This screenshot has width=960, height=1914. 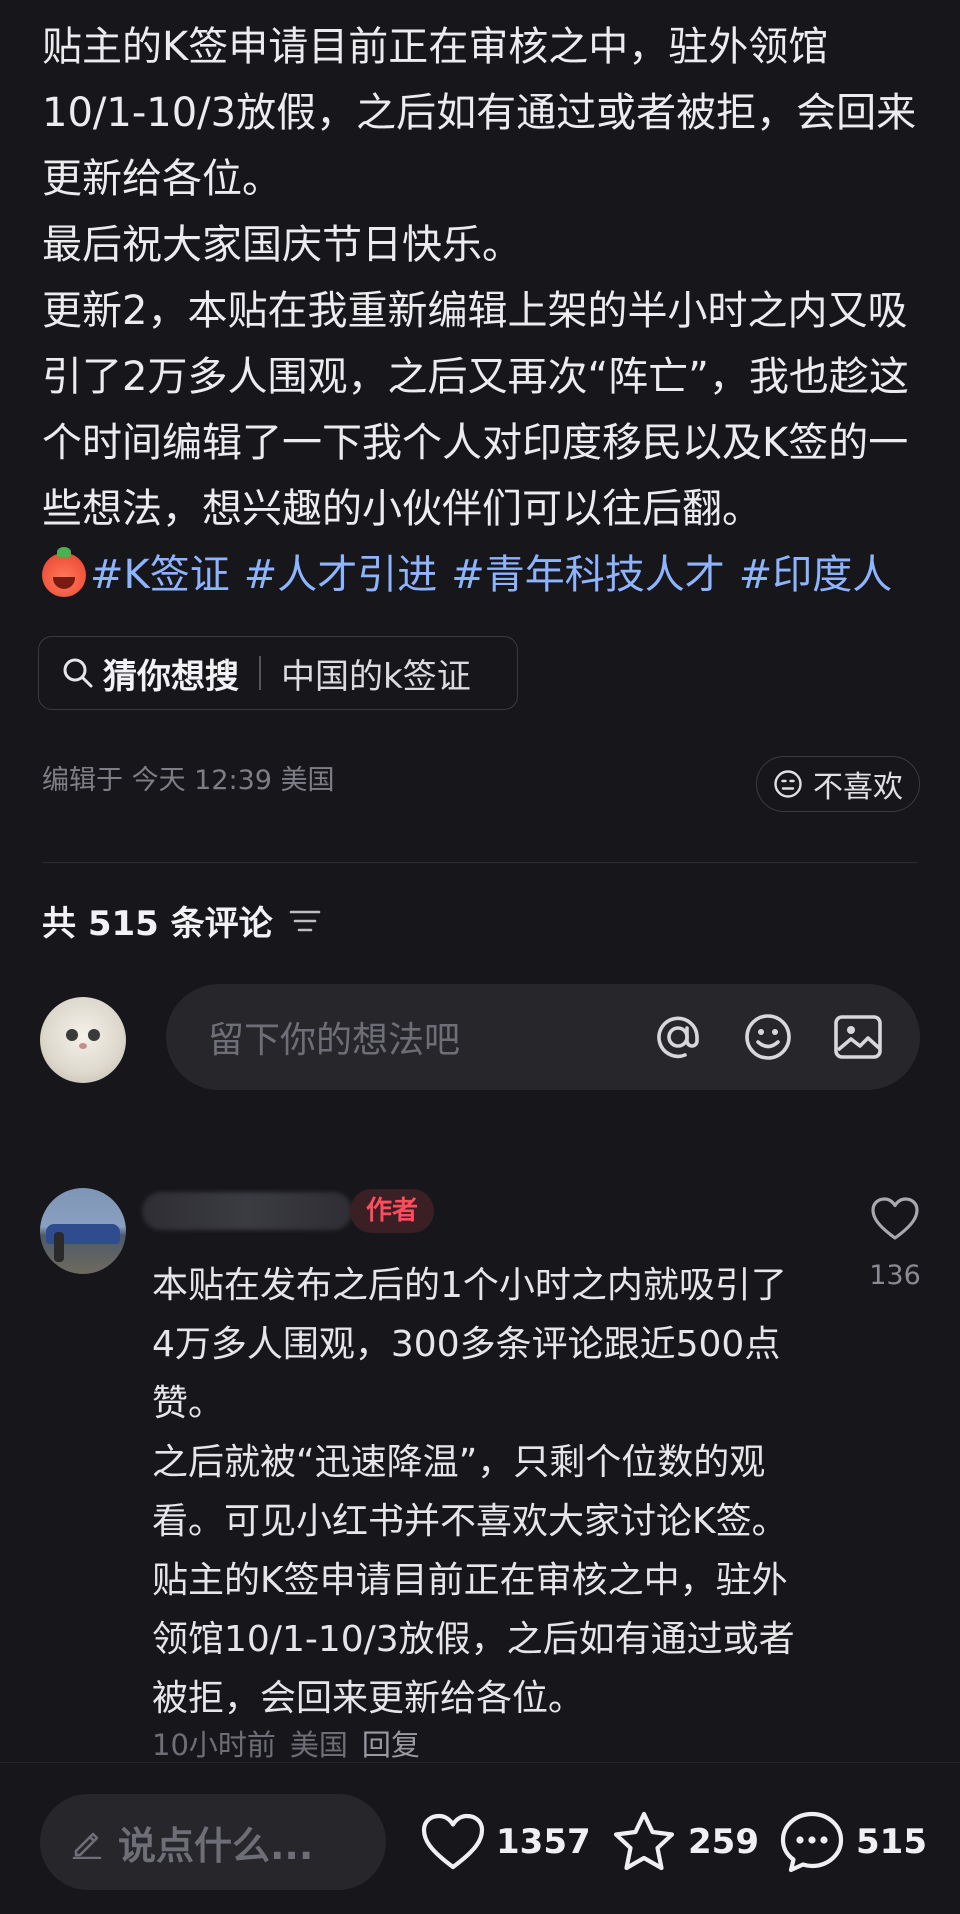 What do you see at coordinates (260, 673) in the screenshot?
I see `divider` at bounding box center [260, 673].